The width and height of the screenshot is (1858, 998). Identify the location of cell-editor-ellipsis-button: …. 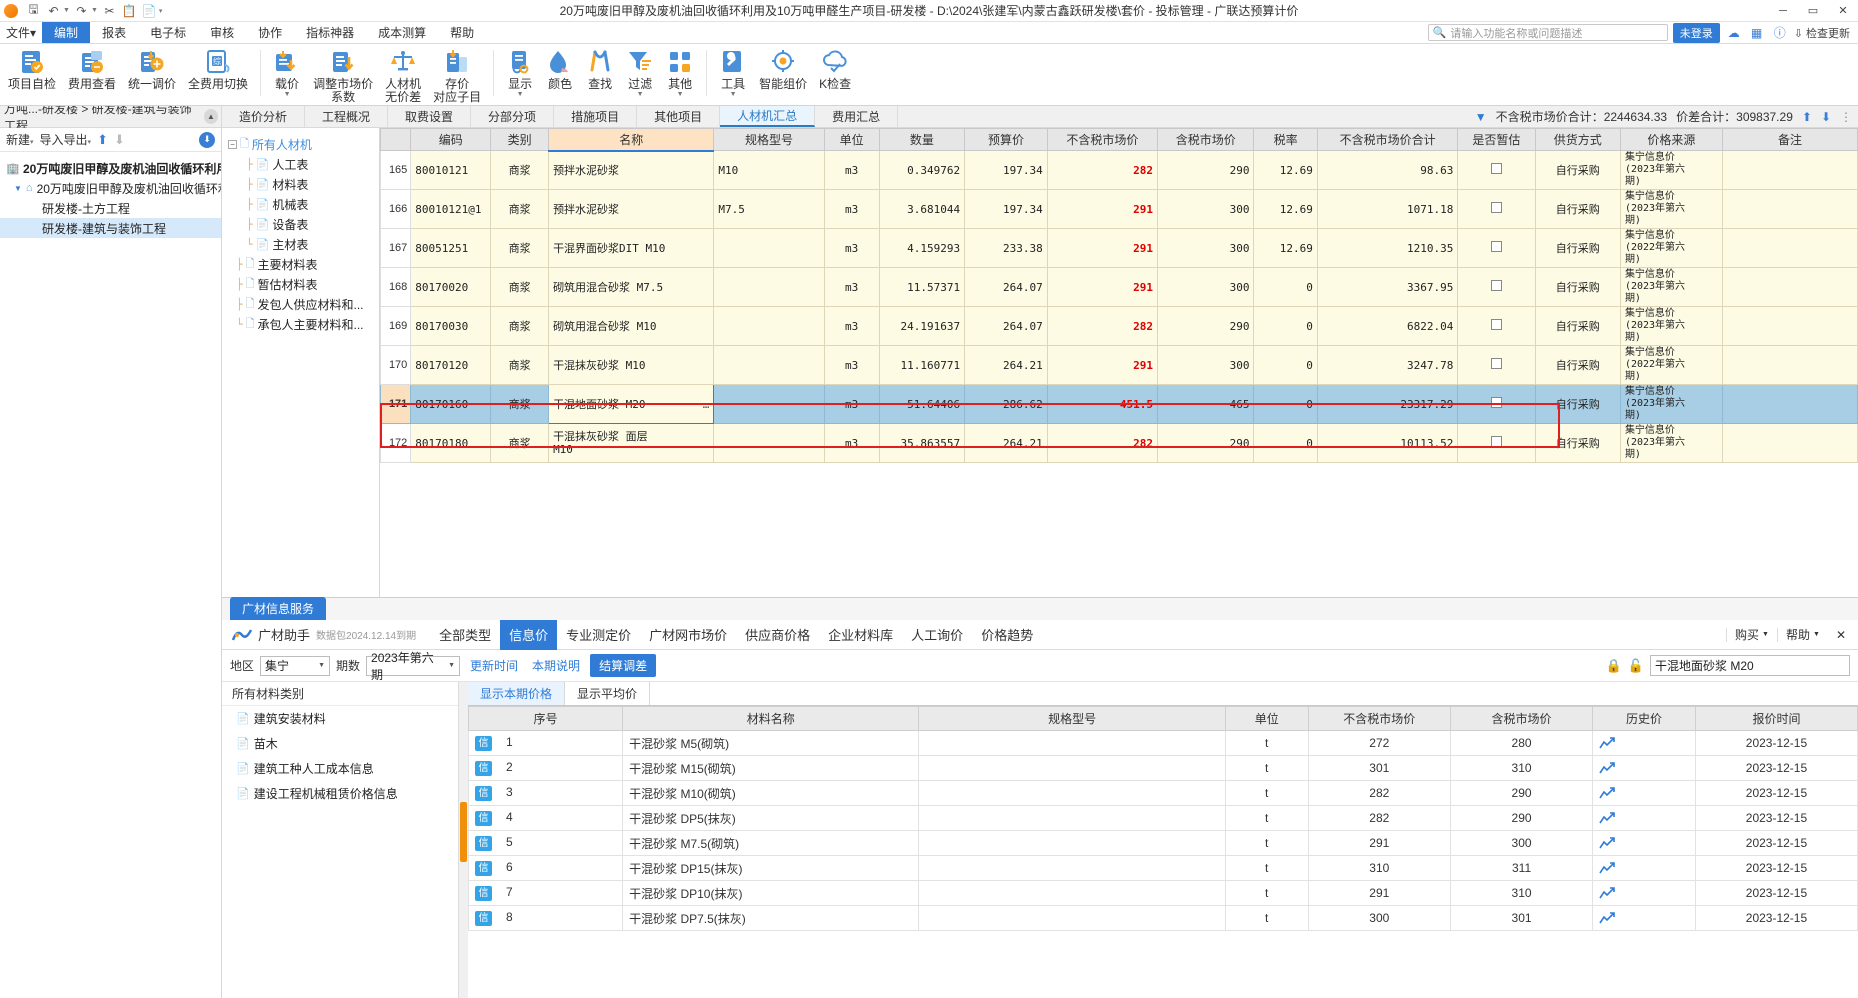
(706, 404).